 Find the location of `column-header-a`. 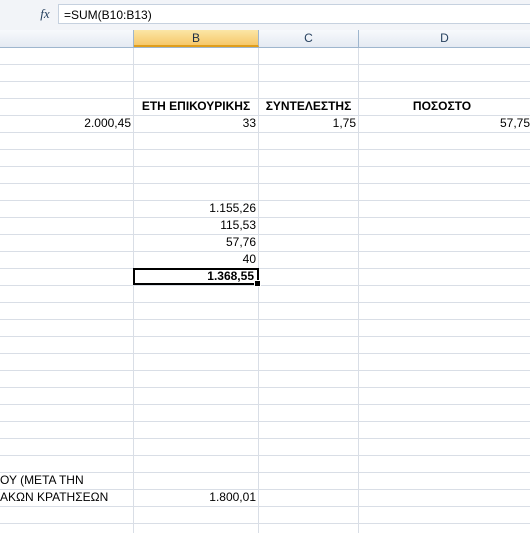

column-header-a is located at coordinates (67, 38).